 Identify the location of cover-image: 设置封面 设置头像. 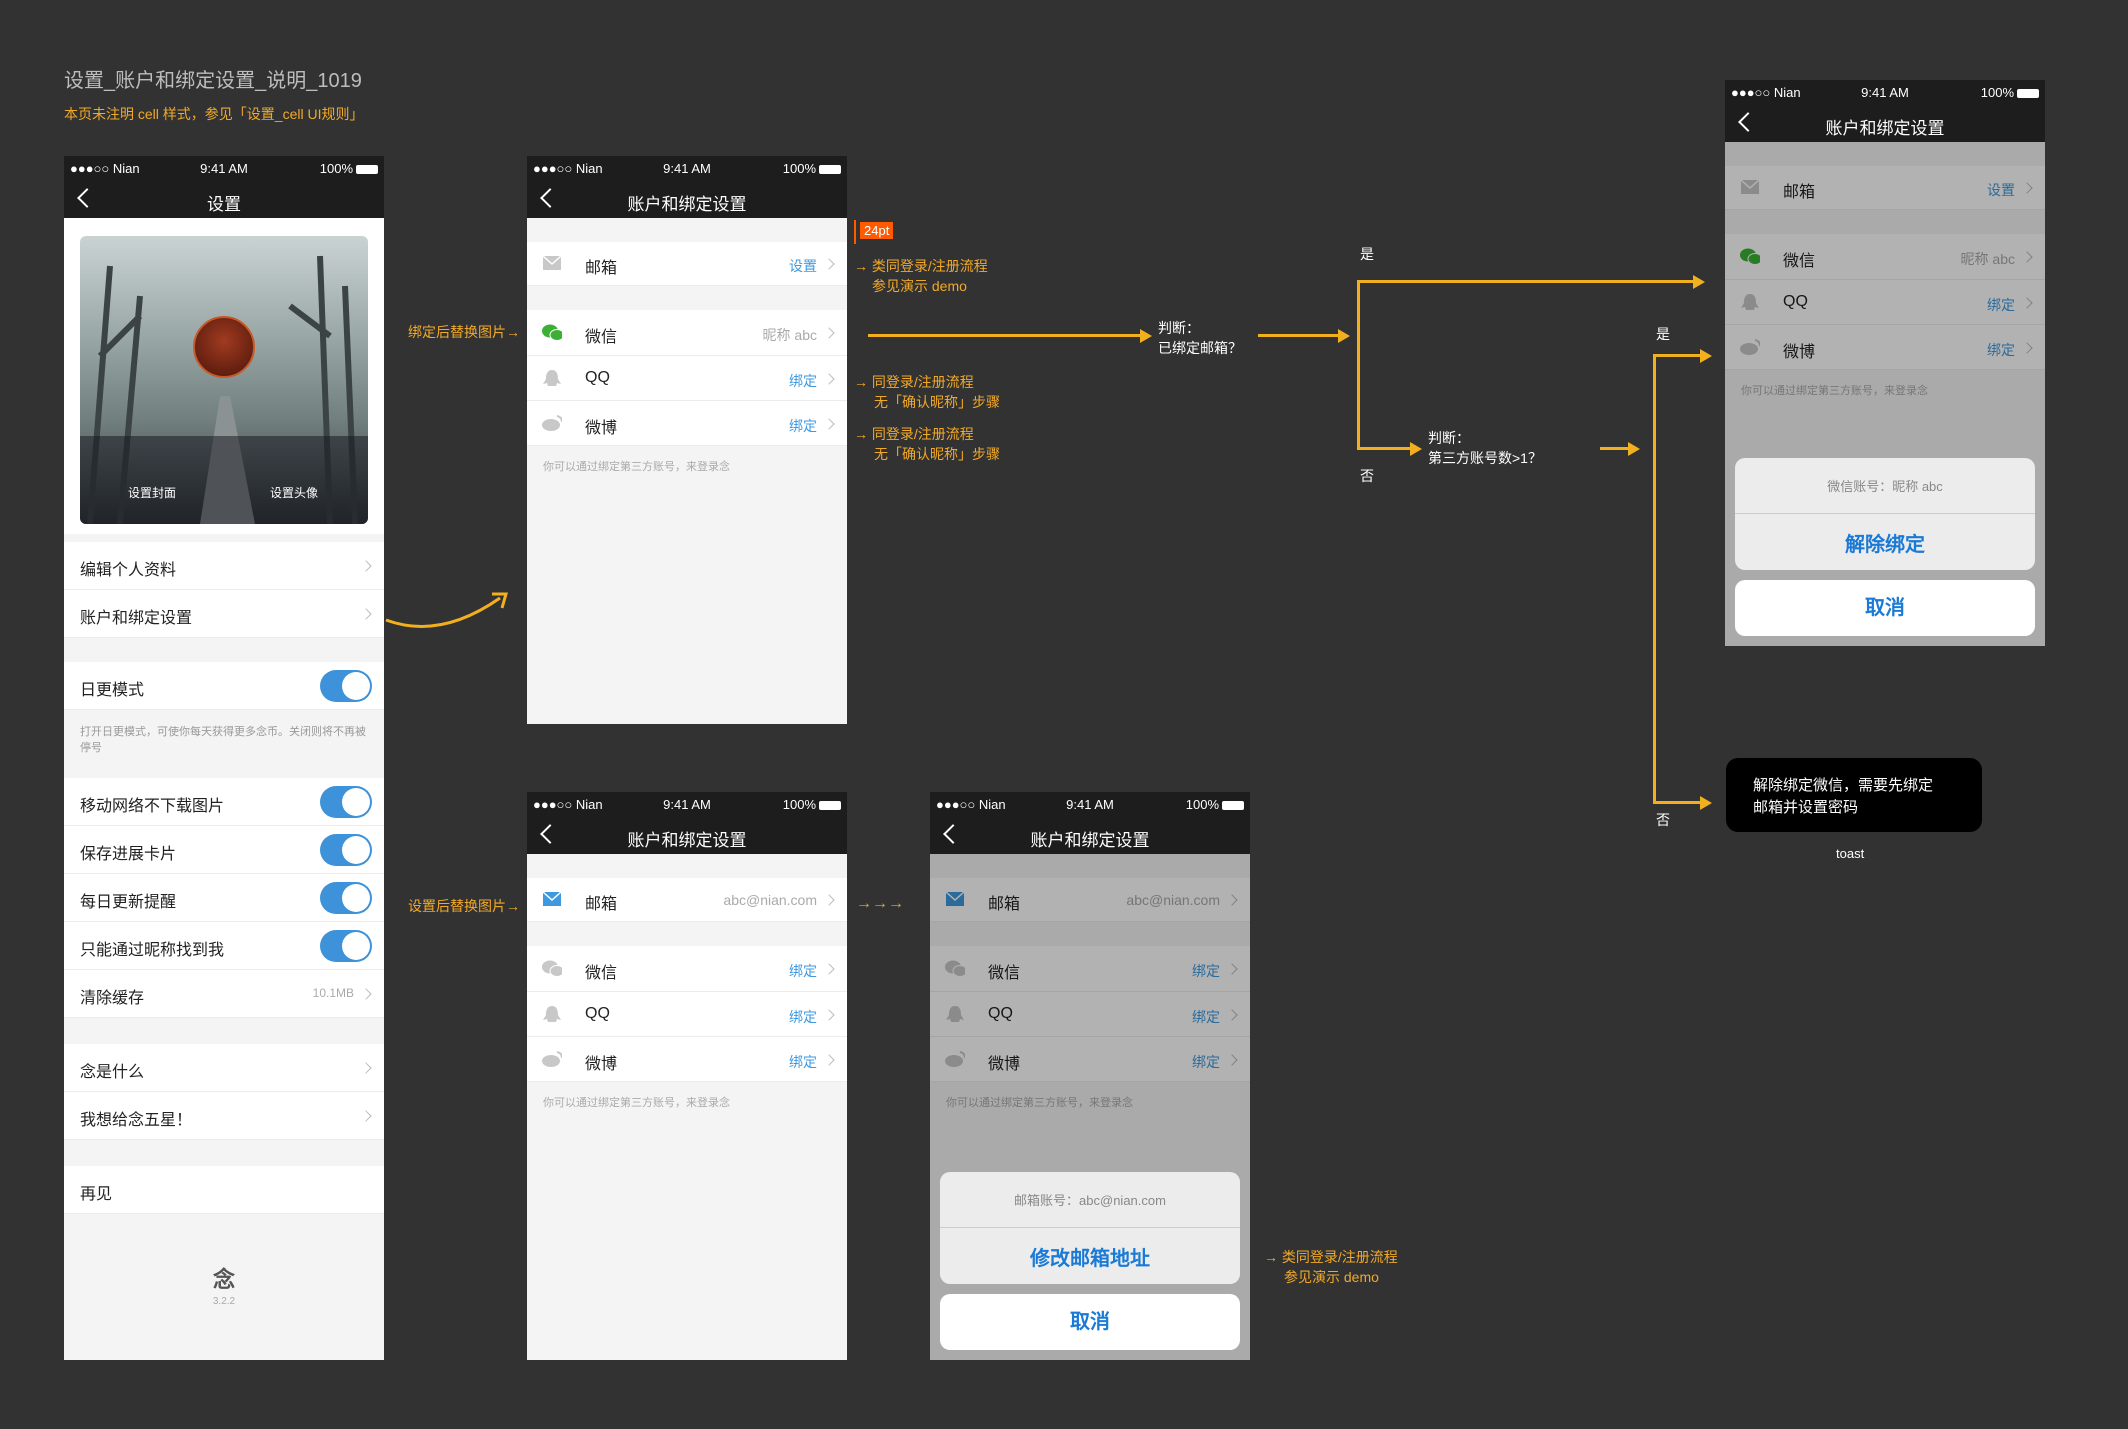
(224, 380).